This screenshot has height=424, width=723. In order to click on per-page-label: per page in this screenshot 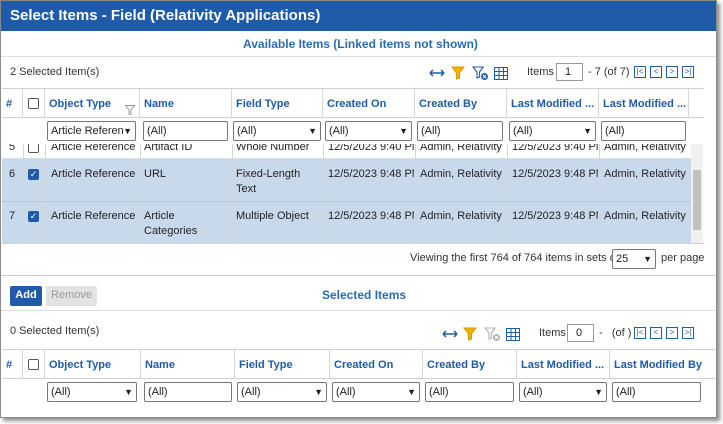, I will do `click(683, 258)`.